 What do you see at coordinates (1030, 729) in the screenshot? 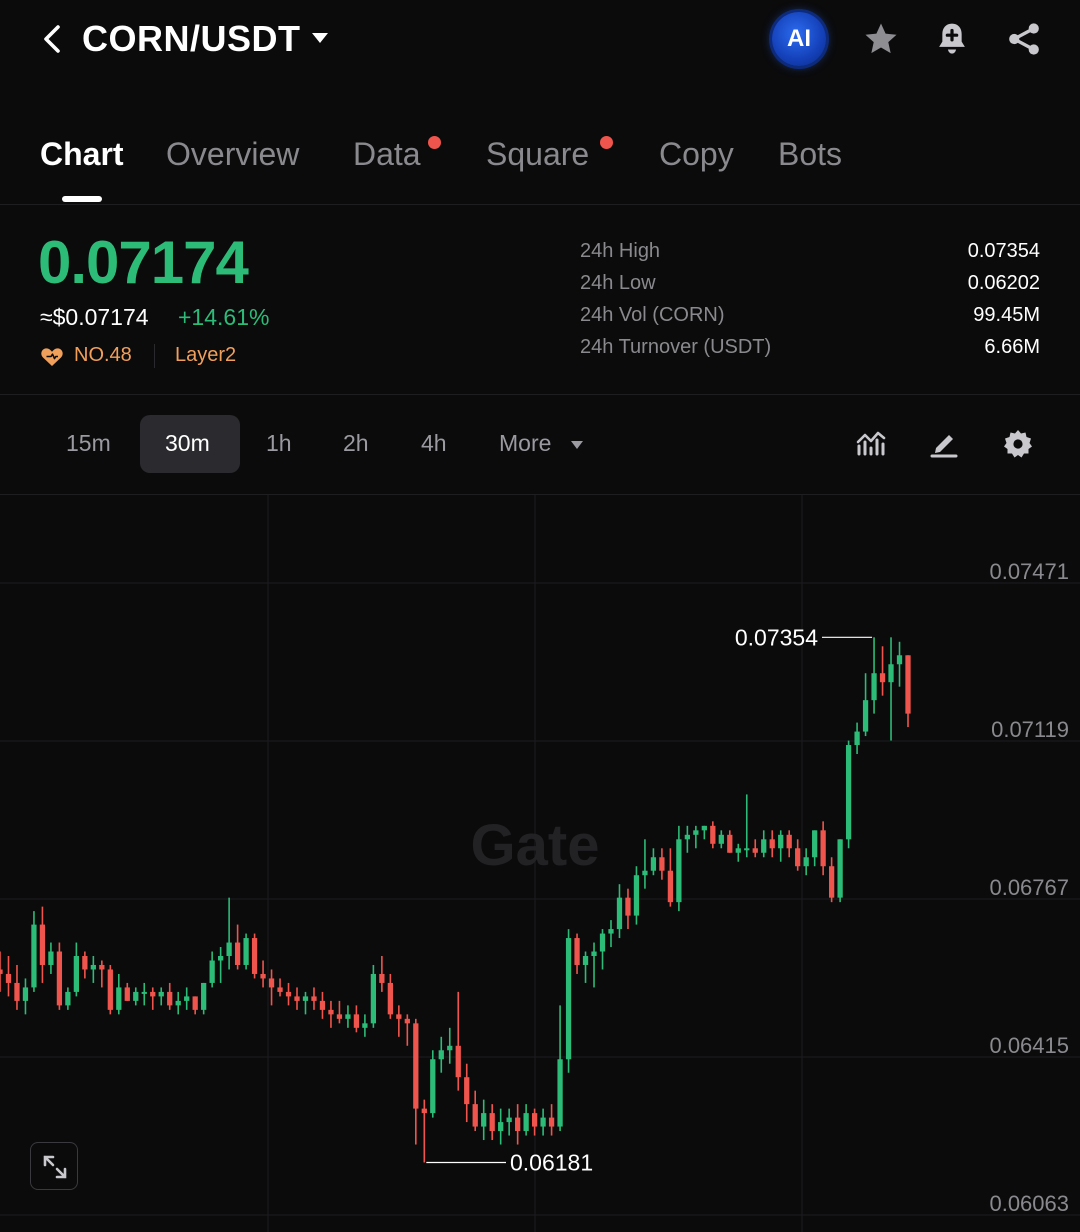
I see `y-axis-tick-label: 0.07119` at bounding box center [1030, 729].